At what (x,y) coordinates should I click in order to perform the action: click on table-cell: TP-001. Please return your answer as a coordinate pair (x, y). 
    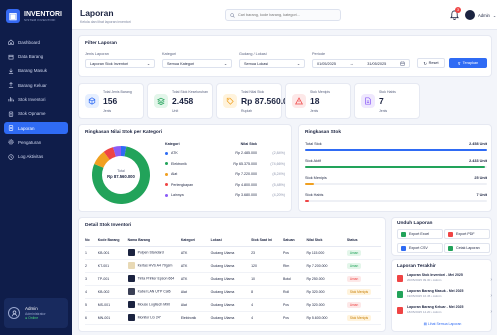
    Looking at the image, I should click on (112, 279).